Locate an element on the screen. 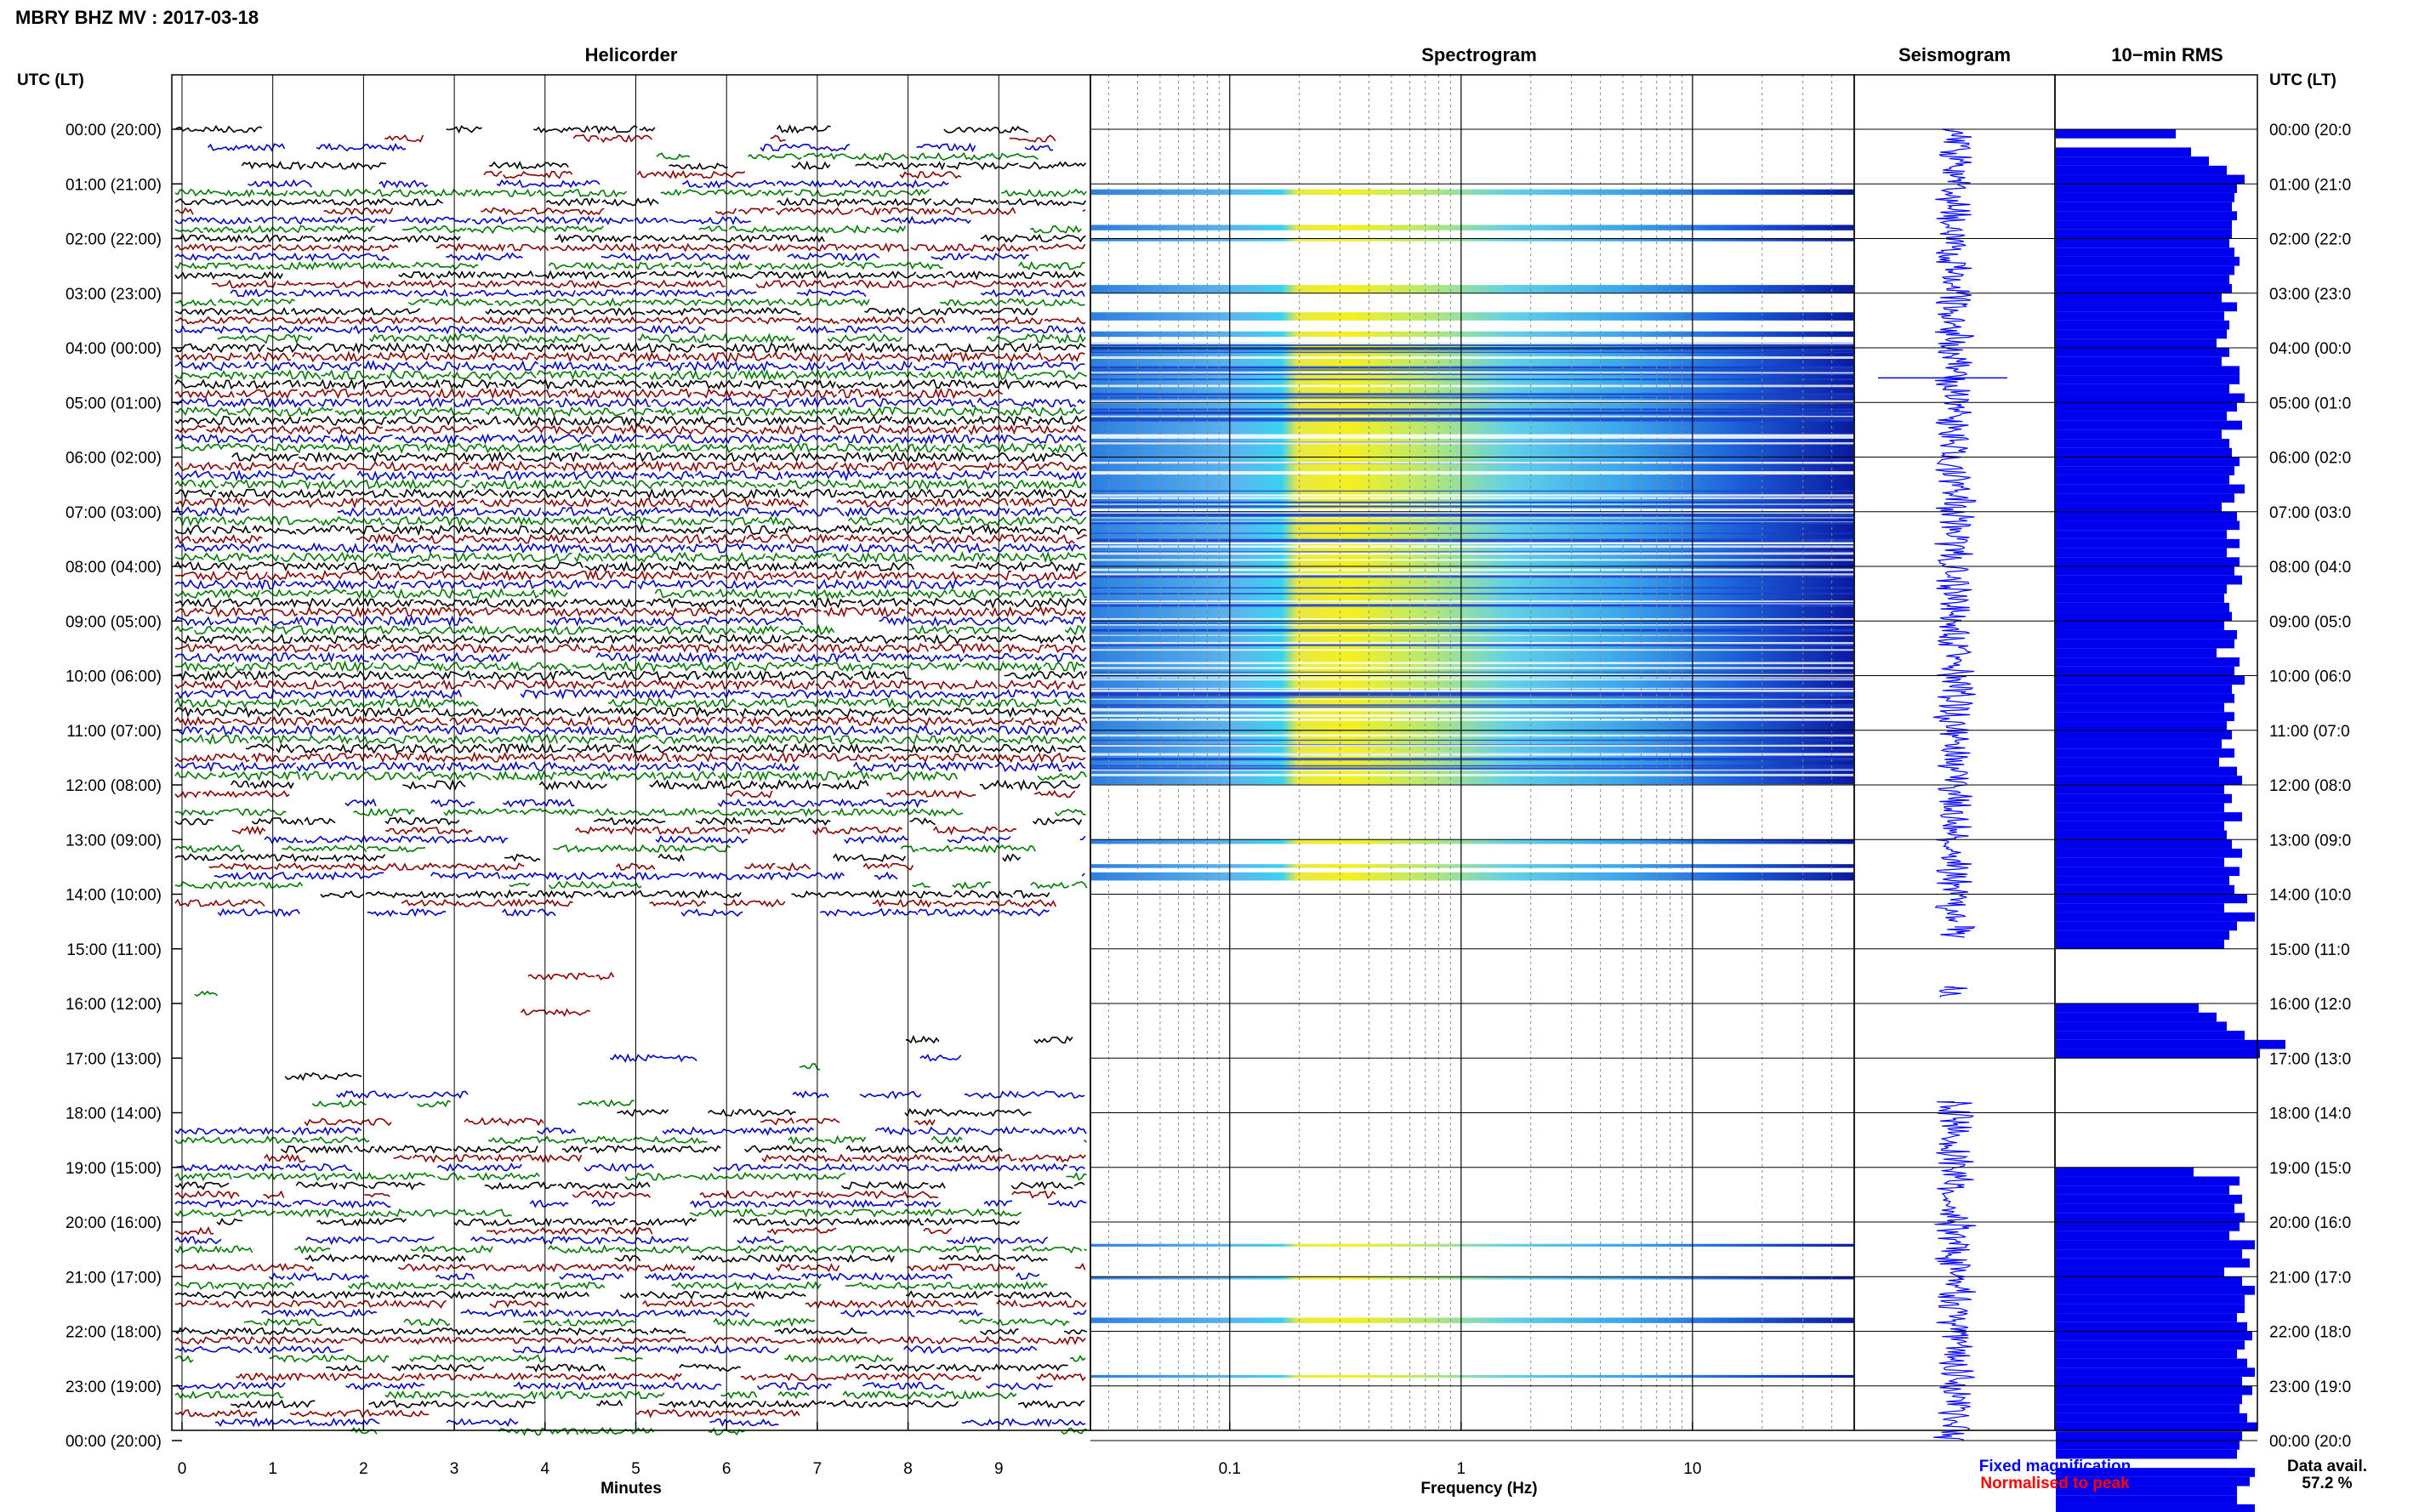  time-tick-left: 17:00 (13:00) is located at coordinates (113, 1059).